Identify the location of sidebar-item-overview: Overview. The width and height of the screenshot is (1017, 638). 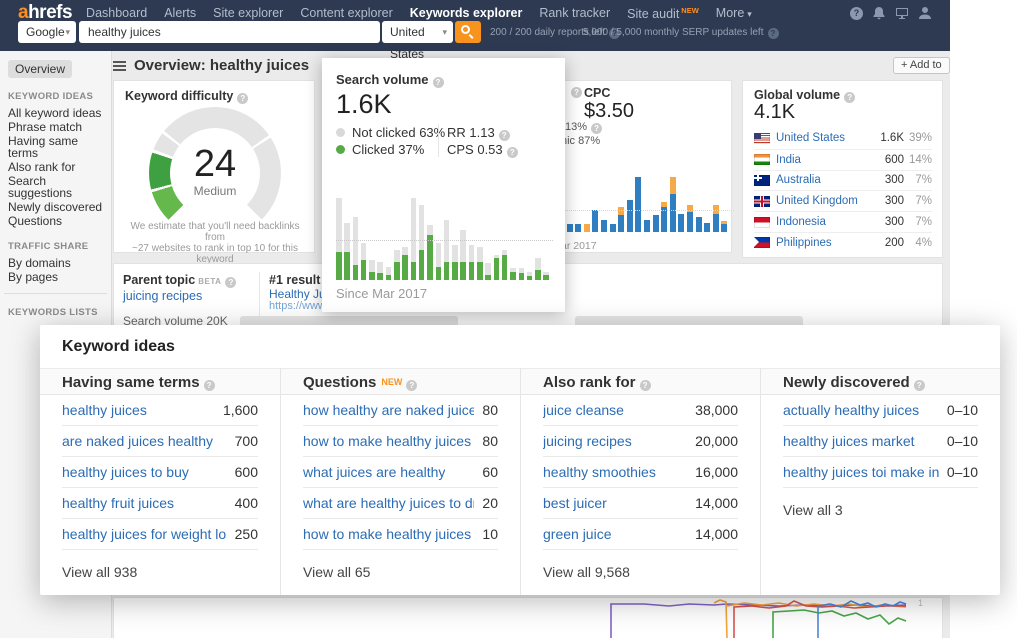
(40, 69).